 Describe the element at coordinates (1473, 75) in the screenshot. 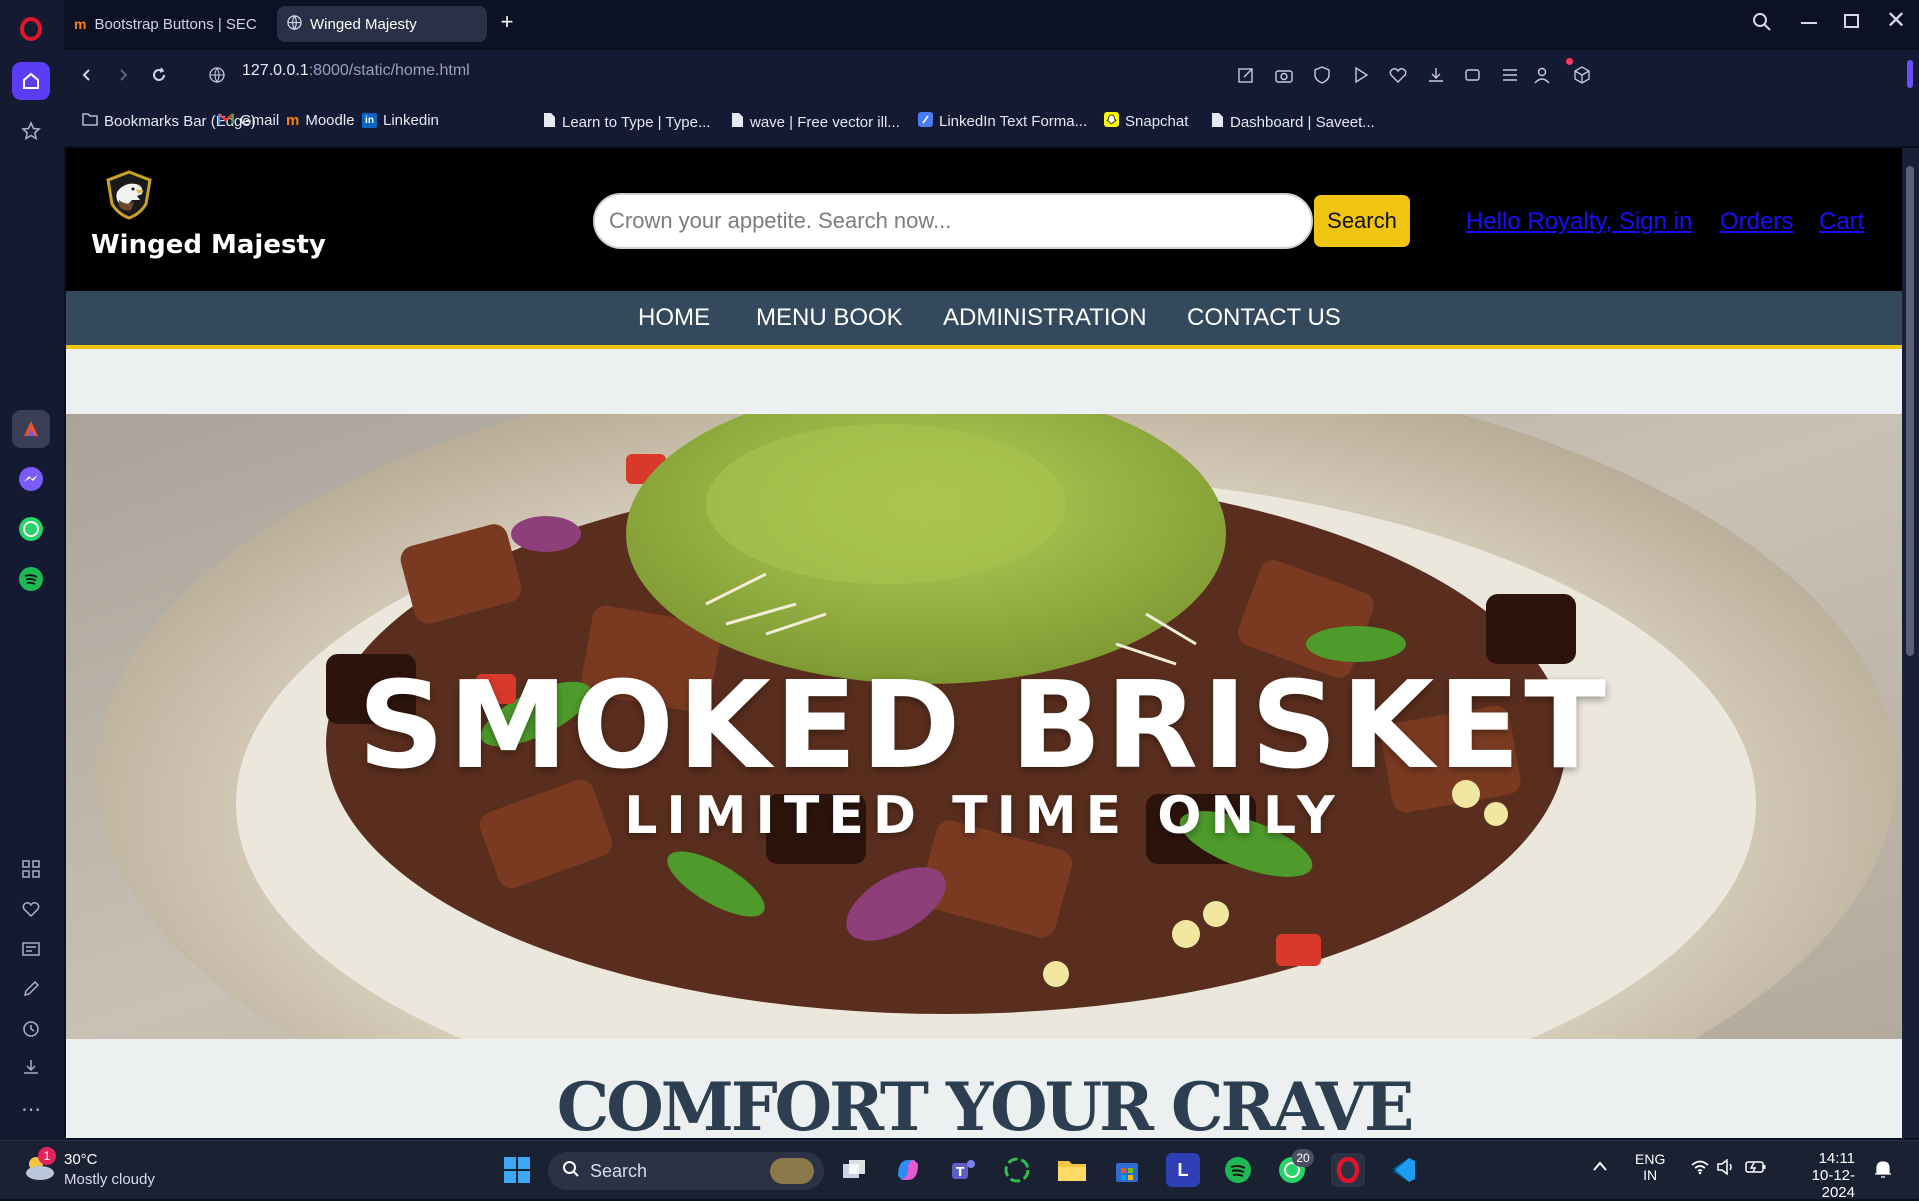

I see `tab-islands-icon` at that location.